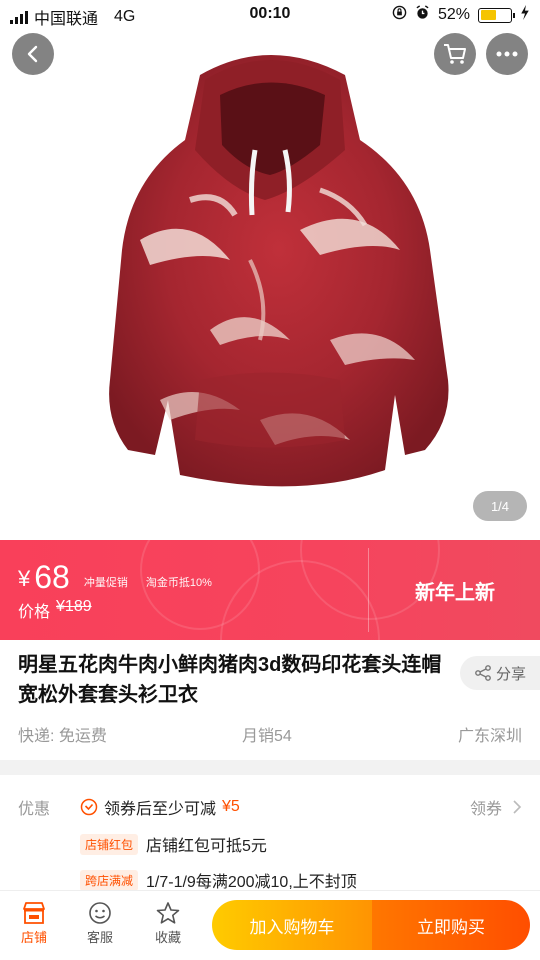 Image resolution: width=540 pixels, height=960 pixels. I want to click on shop-button: 店铺, so click(34, 922).